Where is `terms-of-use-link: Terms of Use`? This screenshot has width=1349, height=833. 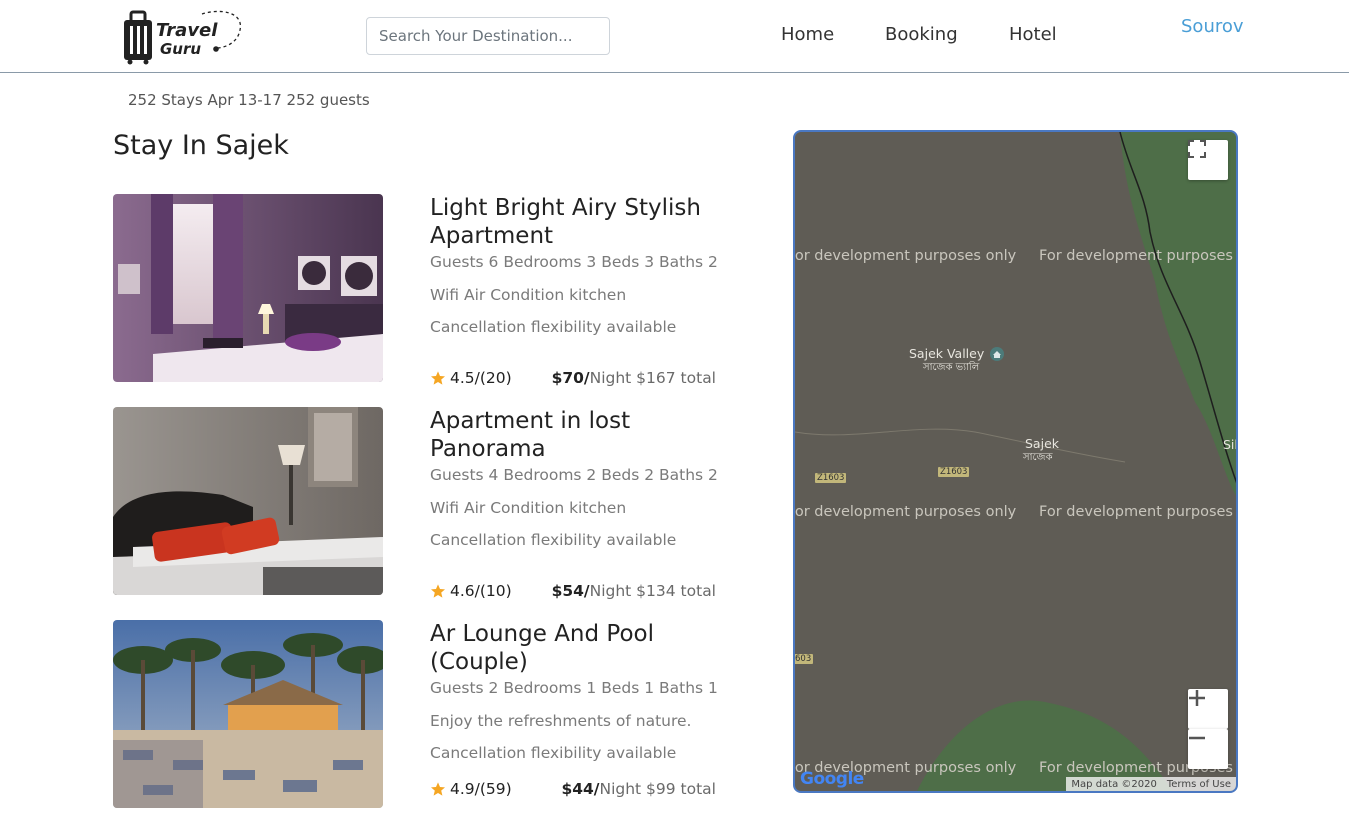 terms-of-use-link: Terms of Use is located at coordinates (1199, 784).